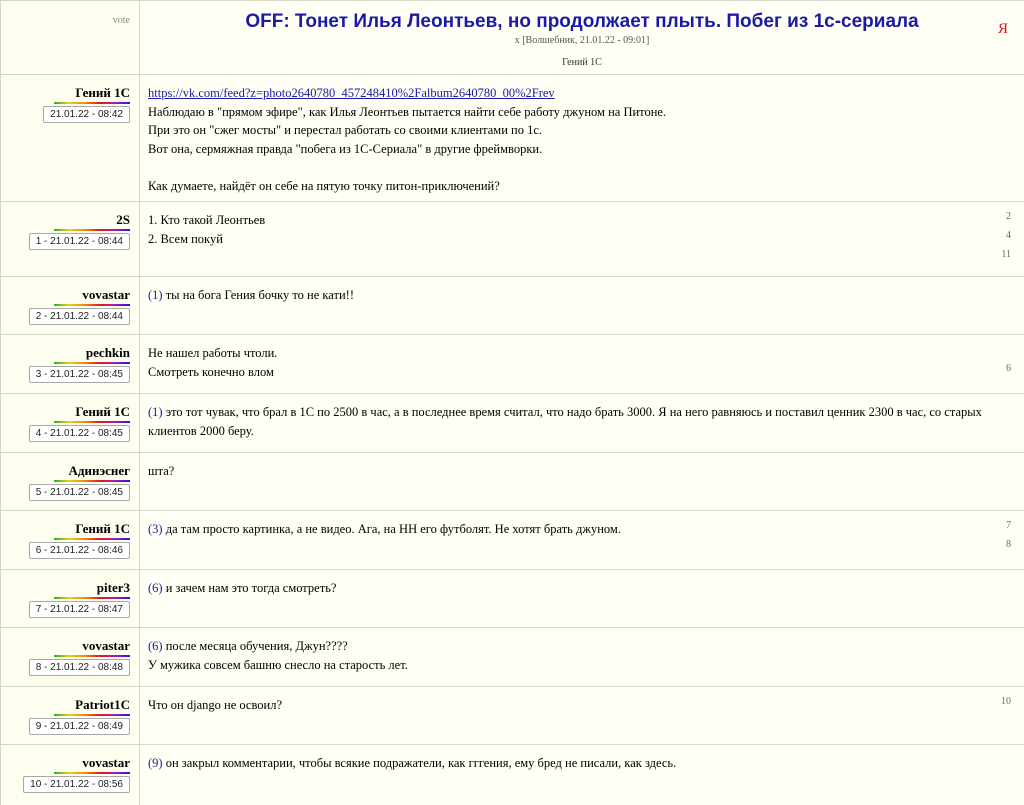 Image resolution: width=1024 pixels, height=805 pixels. What do you see at coordinates (123, 220) in the screenshot?
I see `post-username: 2S` at bounding box center [123, 220].